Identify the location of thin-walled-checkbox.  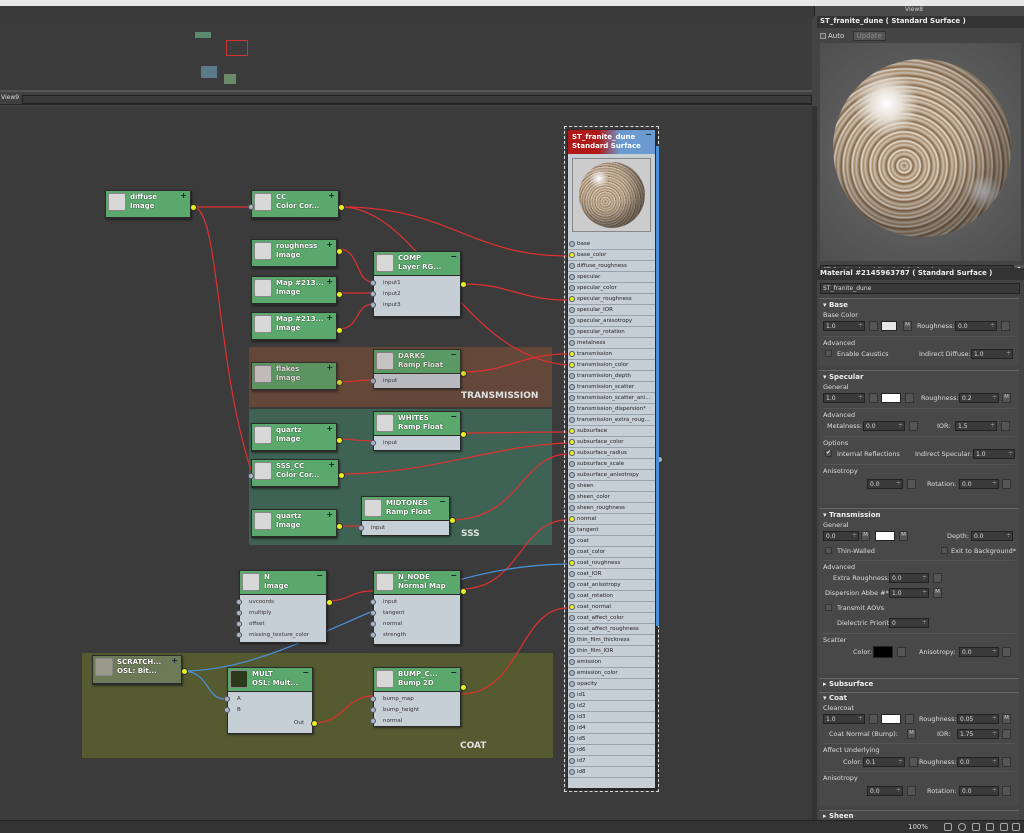
(828, 550).